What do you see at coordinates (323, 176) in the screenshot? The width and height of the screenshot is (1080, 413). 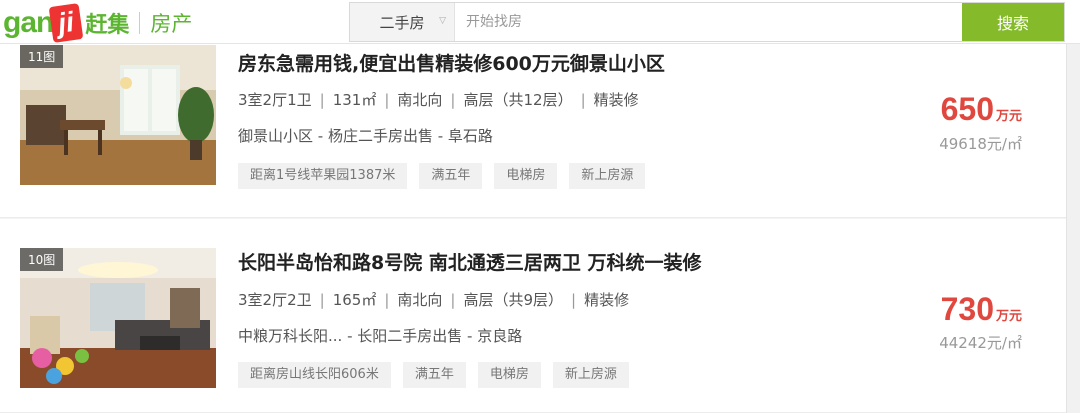 I see `tag-subway-distance: 距离1号线苹果园1387米` at bounding box center [323, 176].